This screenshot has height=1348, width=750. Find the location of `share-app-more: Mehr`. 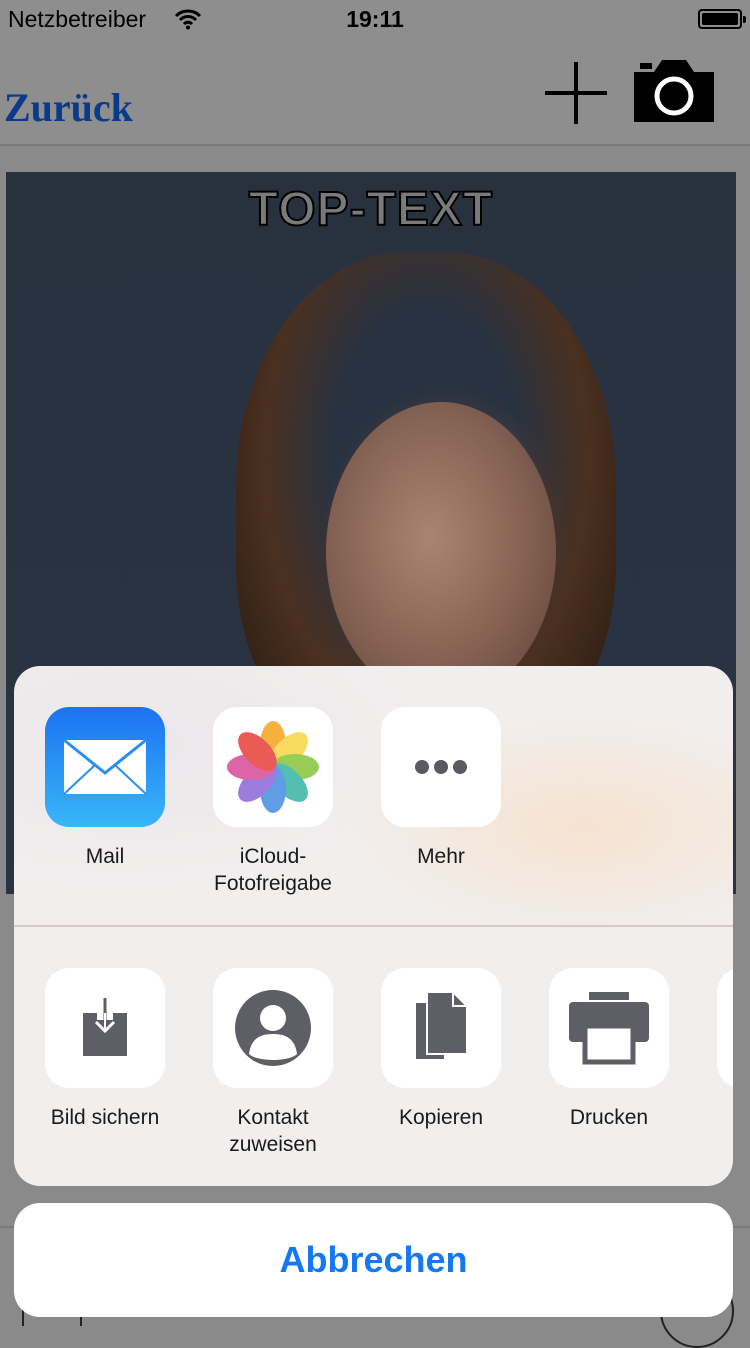

share-app-more: Mehr is located at coordinates (441, 788).